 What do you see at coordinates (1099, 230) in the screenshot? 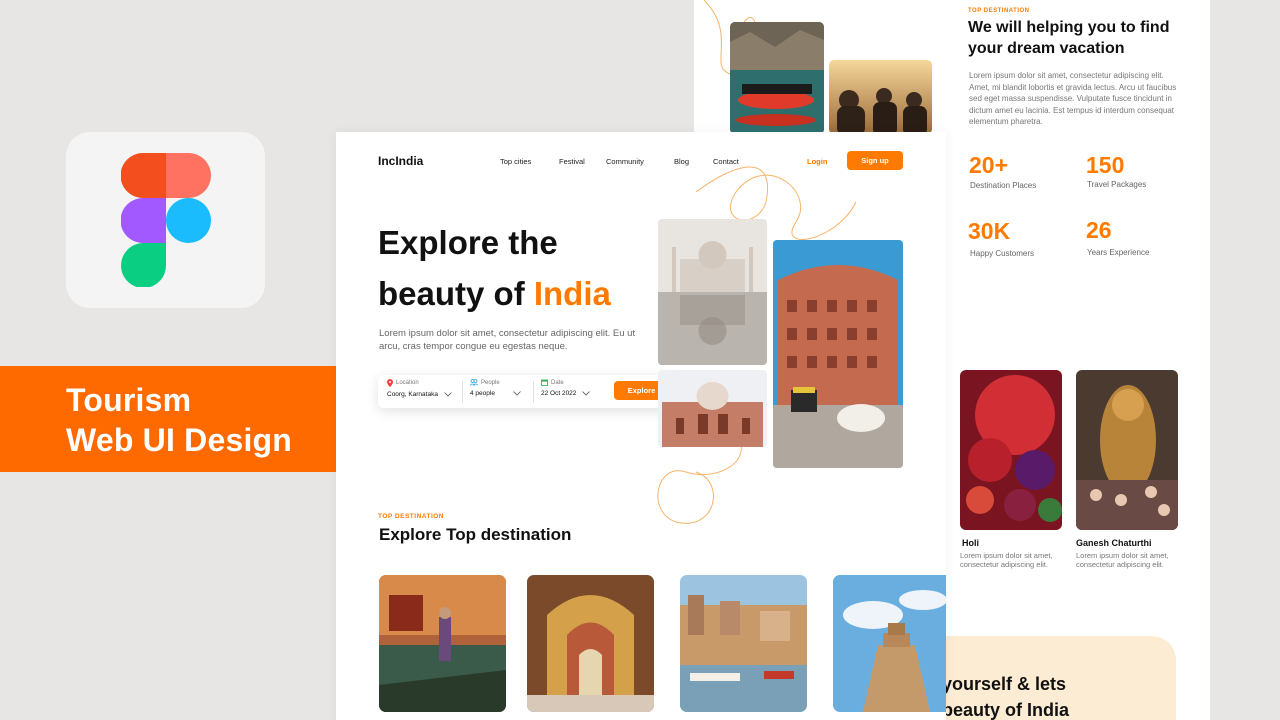
I see `stat-number: 26` at bounding box center [1099, 230].